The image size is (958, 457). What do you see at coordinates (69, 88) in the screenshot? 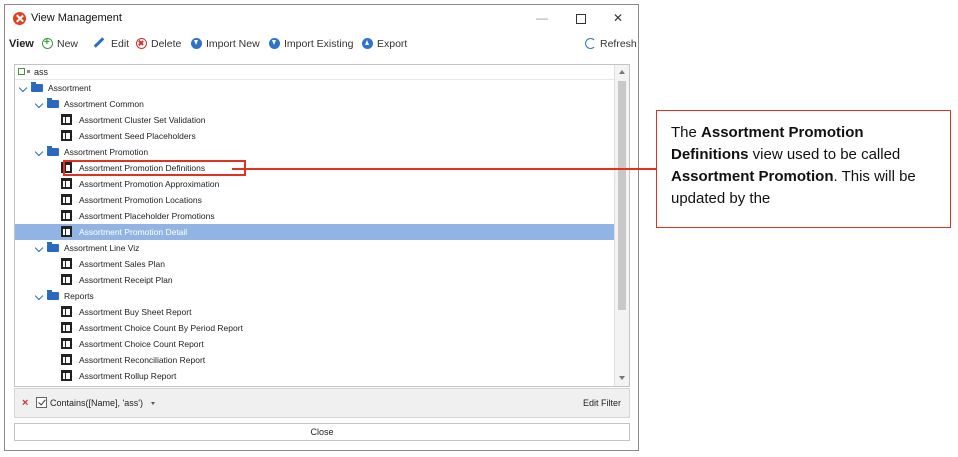
I see `tree-folder-label: Assortment` at bounding box center [69, 88].